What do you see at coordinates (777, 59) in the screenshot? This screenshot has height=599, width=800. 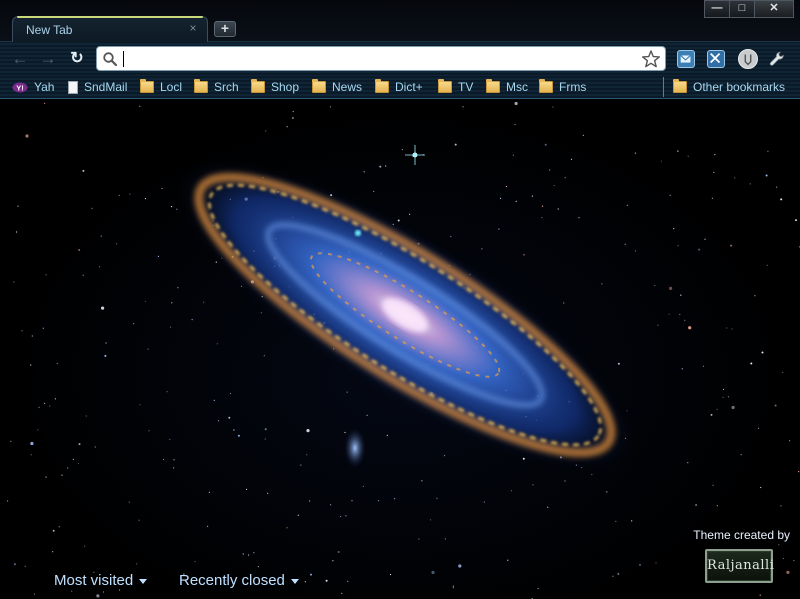 I see `wrench-menu-icon` at bounding box center [777, 59].